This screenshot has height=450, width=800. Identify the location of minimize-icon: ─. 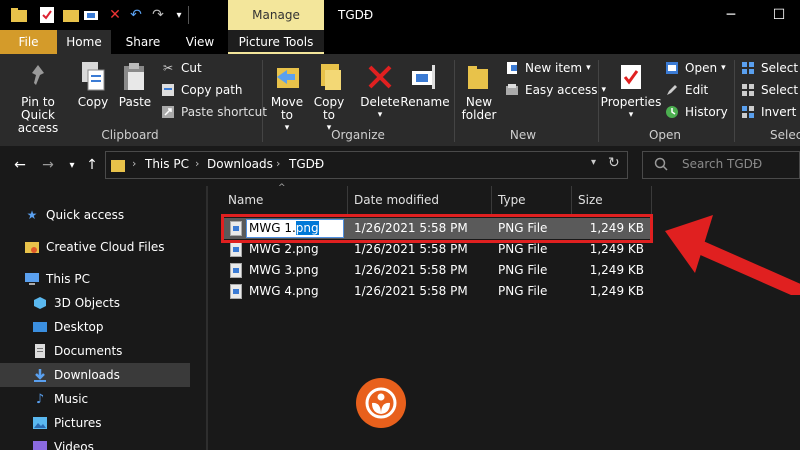
(731, 15).